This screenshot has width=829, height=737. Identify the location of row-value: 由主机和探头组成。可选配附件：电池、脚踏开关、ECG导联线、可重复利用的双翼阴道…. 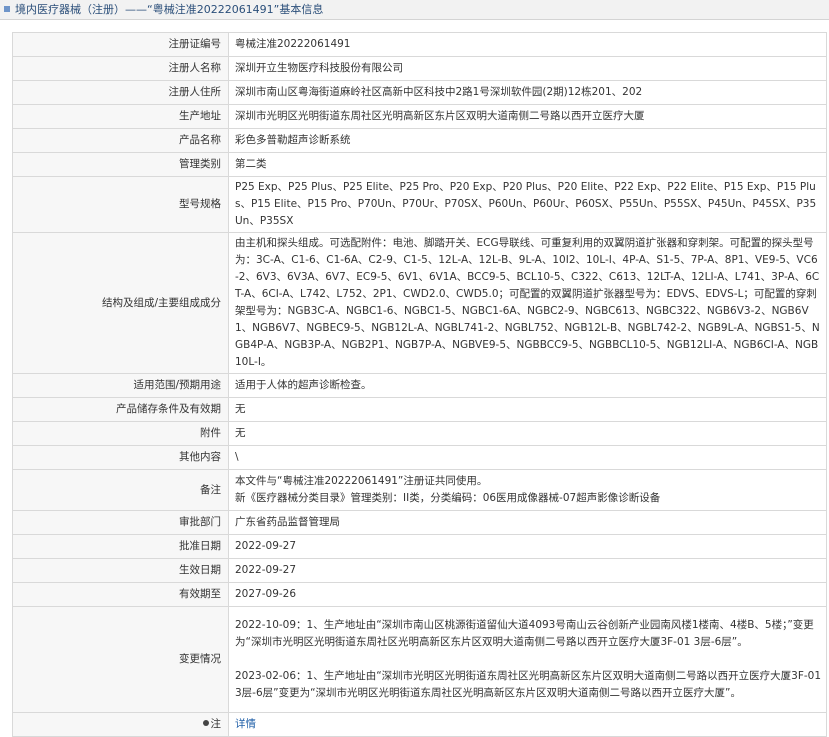
(527, 303).